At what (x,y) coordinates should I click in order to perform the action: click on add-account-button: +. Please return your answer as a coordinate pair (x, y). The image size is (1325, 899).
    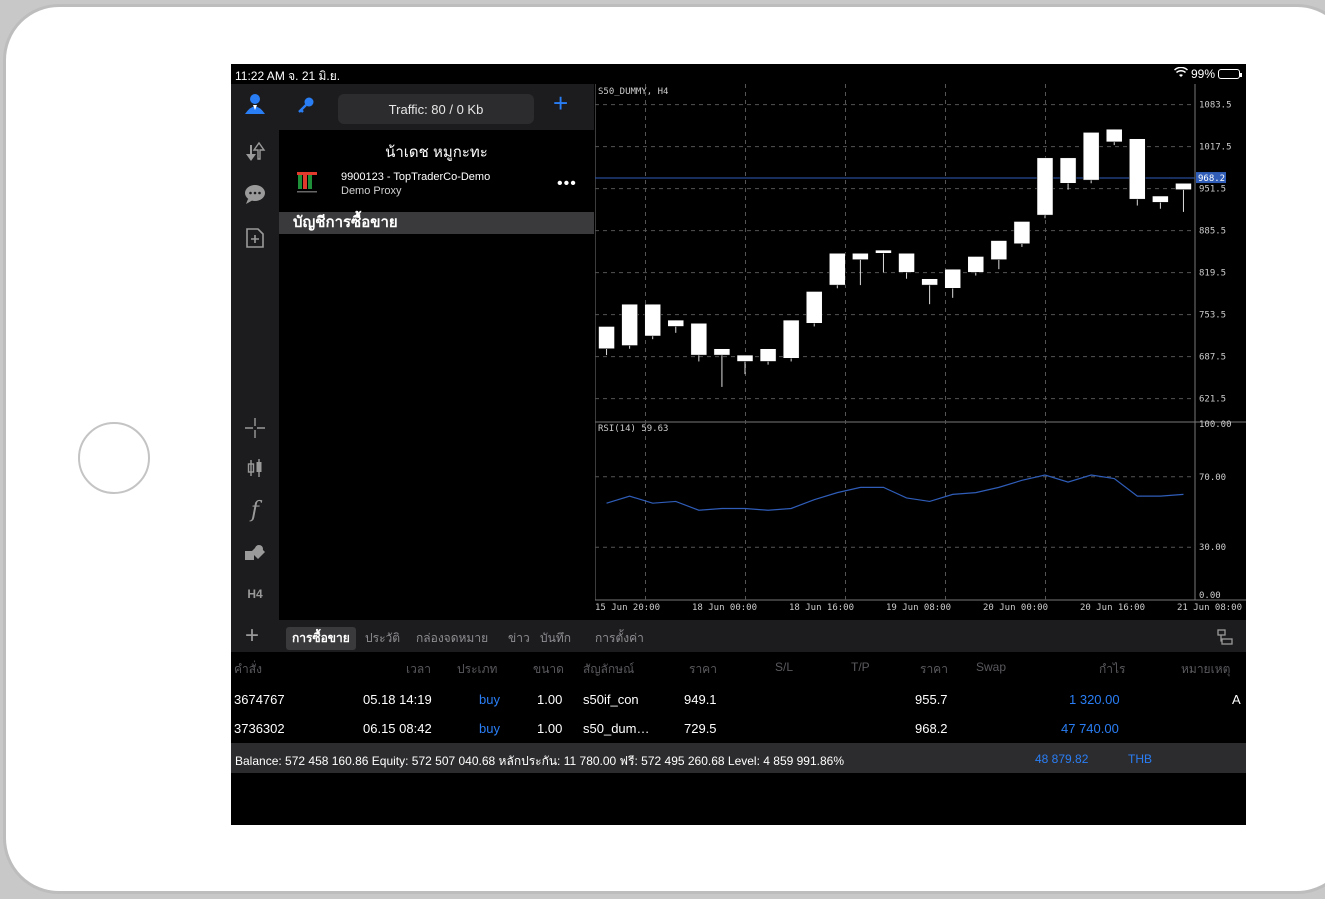
    Looking at the image, I should click on (560, 103).